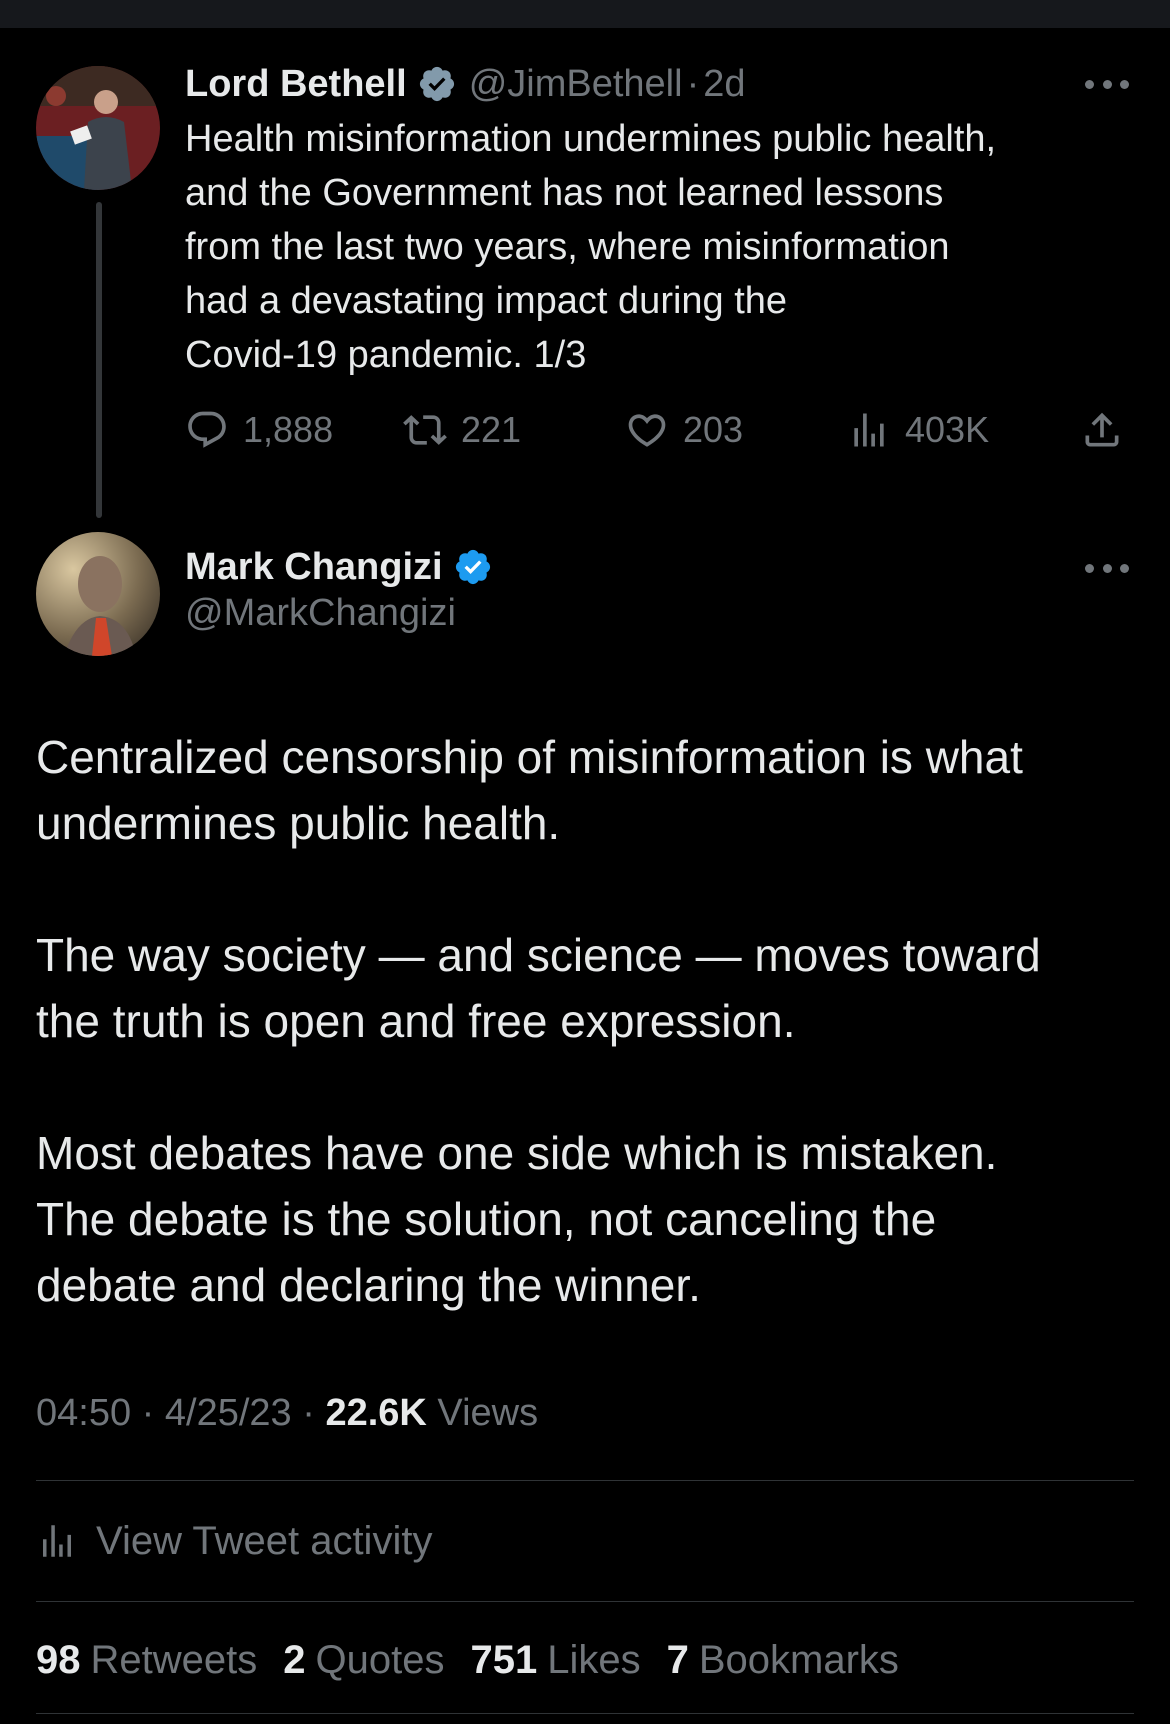 The width and height of the screenshot is (1170, 1724). I want to click on bookmarks-stat: 7 Bookmarks, so click(783, 1660).